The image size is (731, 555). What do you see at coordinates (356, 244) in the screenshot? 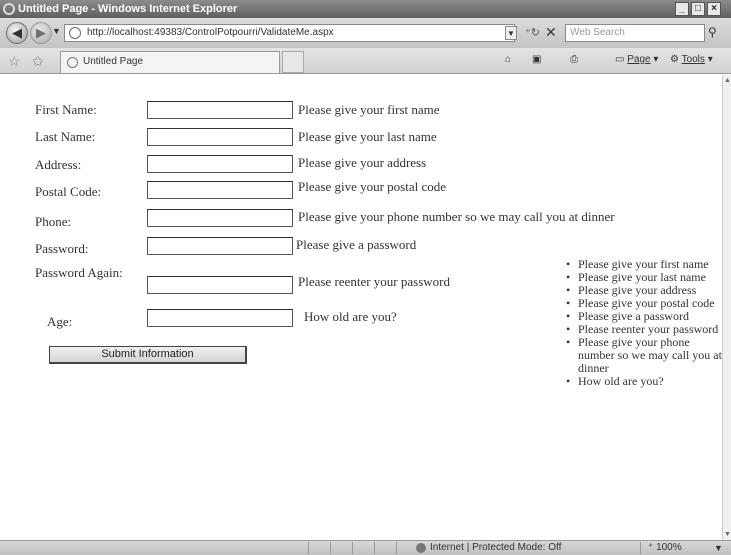
I see `password-error: Please give a password` at bounding box center [356, 244].